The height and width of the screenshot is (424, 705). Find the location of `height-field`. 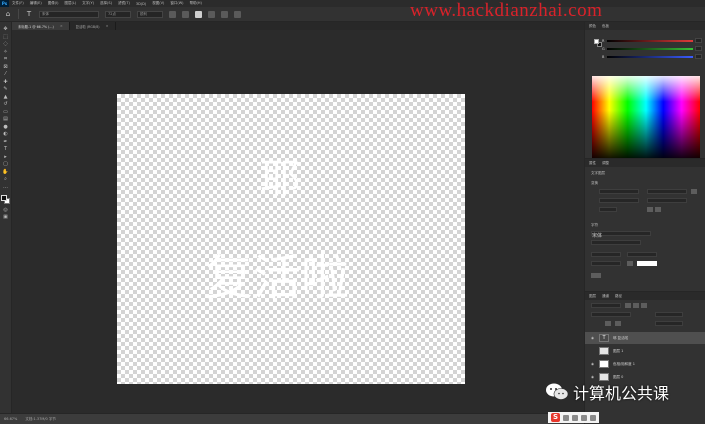

height-field is located at coordinates (667, 191).